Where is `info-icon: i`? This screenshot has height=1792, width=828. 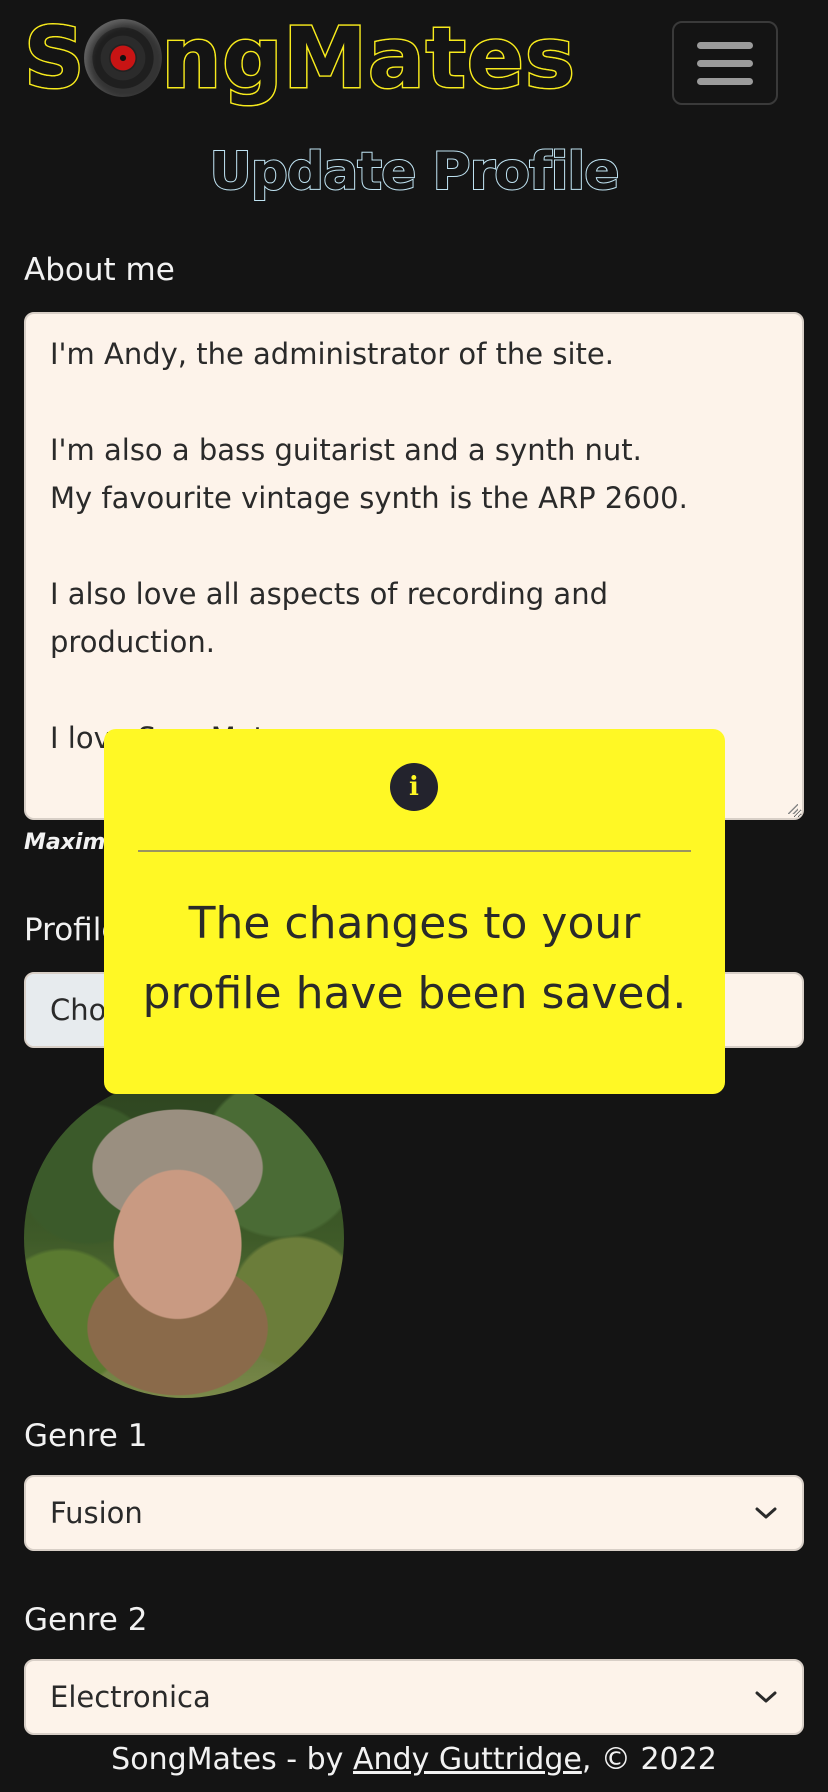
info-icon: i is located at coordinates (414, 787).